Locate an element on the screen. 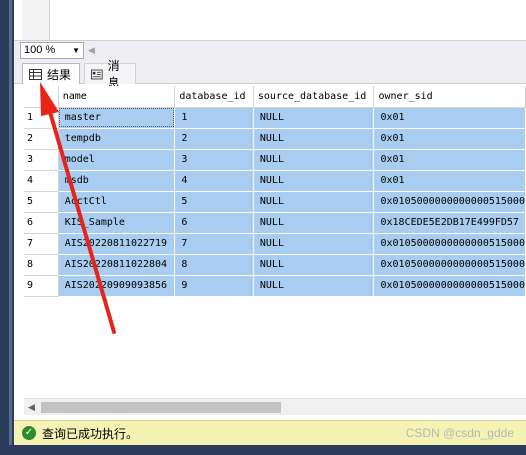  table-row: 3 model 3 NULL 0x01 is located at coordinates (275, 160).